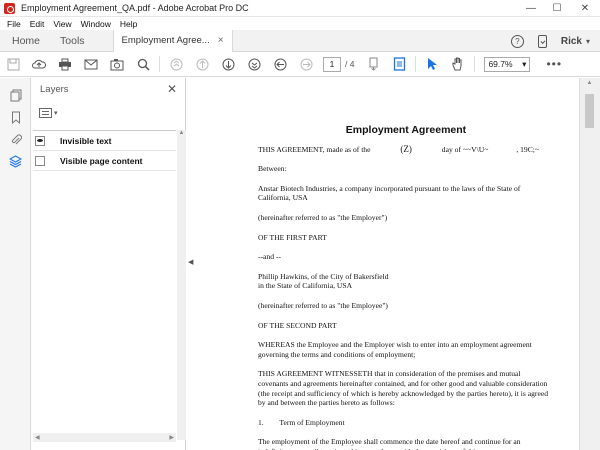 The width and height of the screenshot is (600, 450). I want to click on layer-name: Visible page content, so click(101, 160).